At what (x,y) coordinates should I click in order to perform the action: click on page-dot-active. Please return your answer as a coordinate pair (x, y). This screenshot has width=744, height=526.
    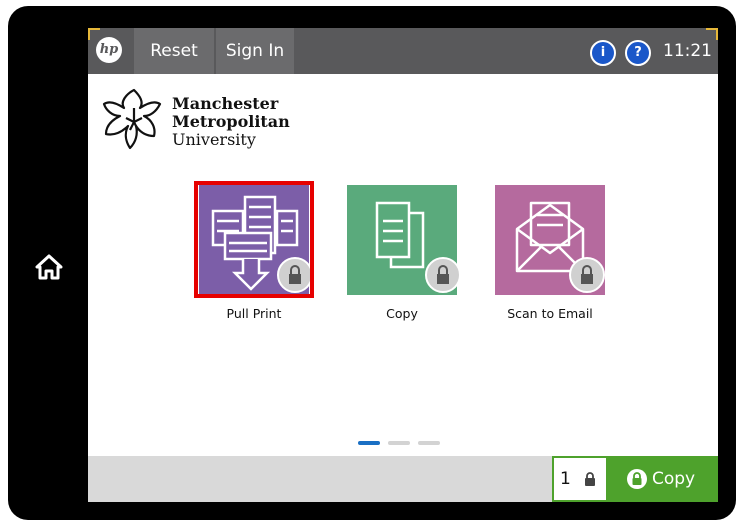
    Looking at the image, I should click on (369, 443).